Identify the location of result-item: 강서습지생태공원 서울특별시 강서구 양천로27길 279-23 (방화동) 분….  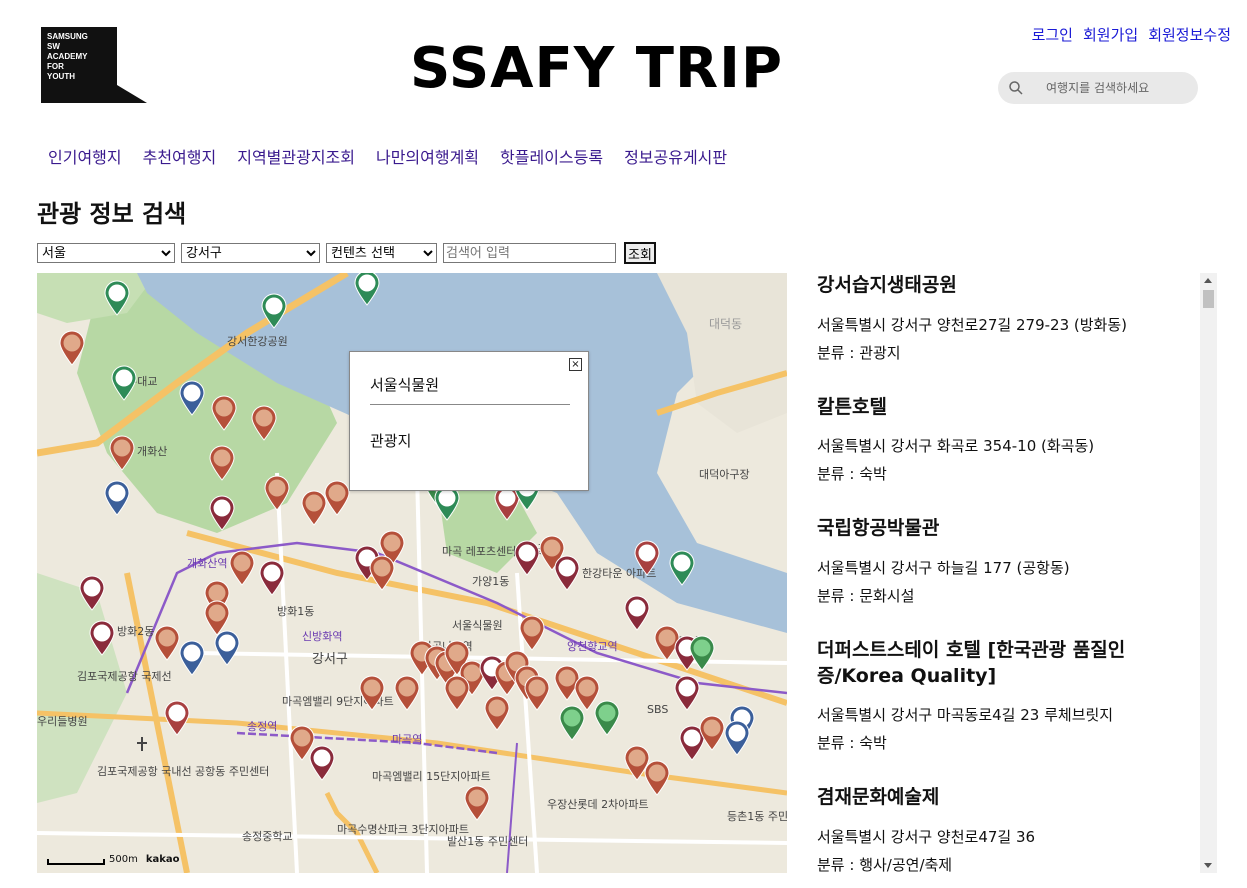
(997, 320).